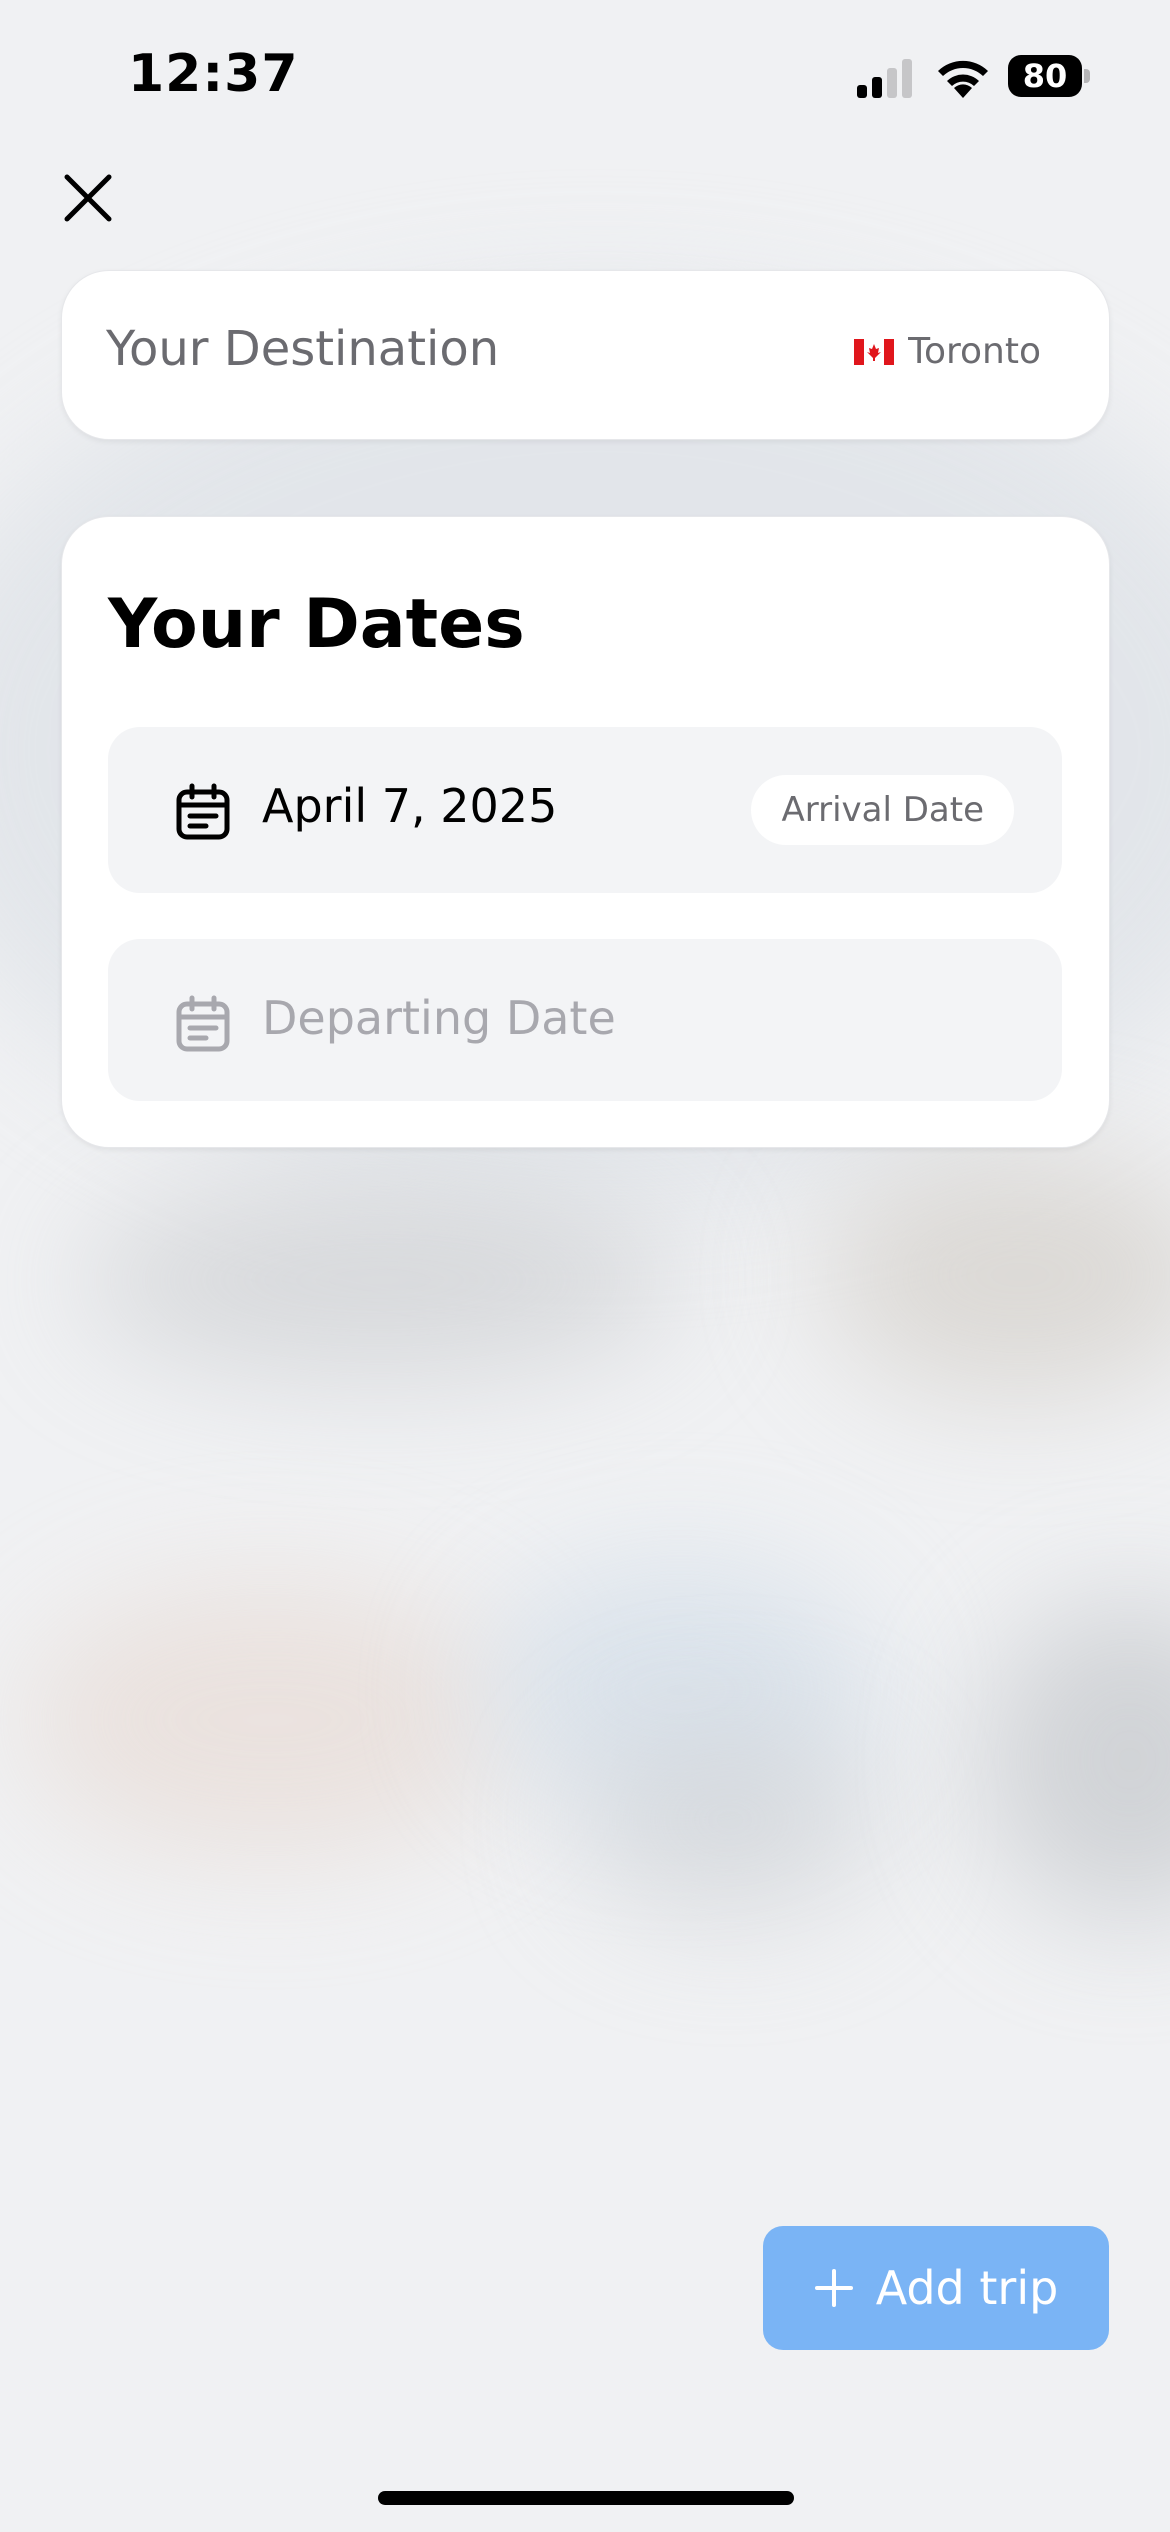 The width and height of the screenshot is (1170, 2532). Describe the element at coordinates (882, 810) in the screenshot. I see `arrival-date-tag: Arrival Date` at that location.